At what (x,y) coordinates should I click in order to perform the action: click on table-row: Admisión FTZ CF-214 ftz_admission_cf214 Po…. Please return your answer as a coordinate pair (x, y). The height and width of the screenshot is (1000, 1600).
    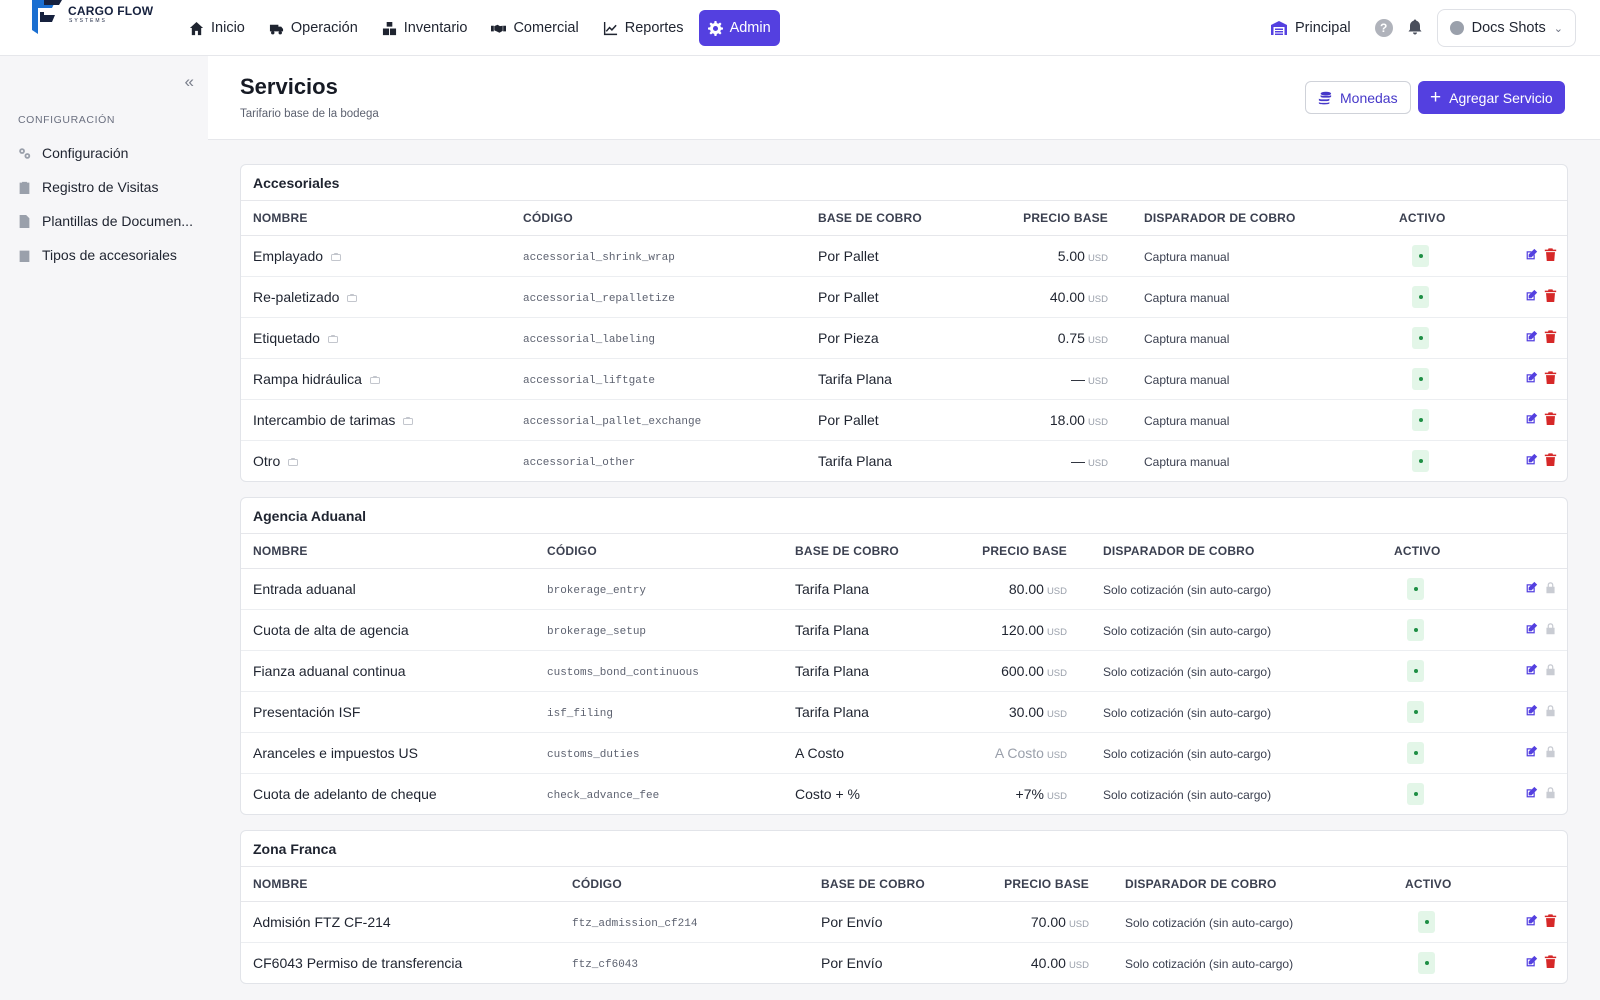
    Looking at the image, I should click on (904, 922).